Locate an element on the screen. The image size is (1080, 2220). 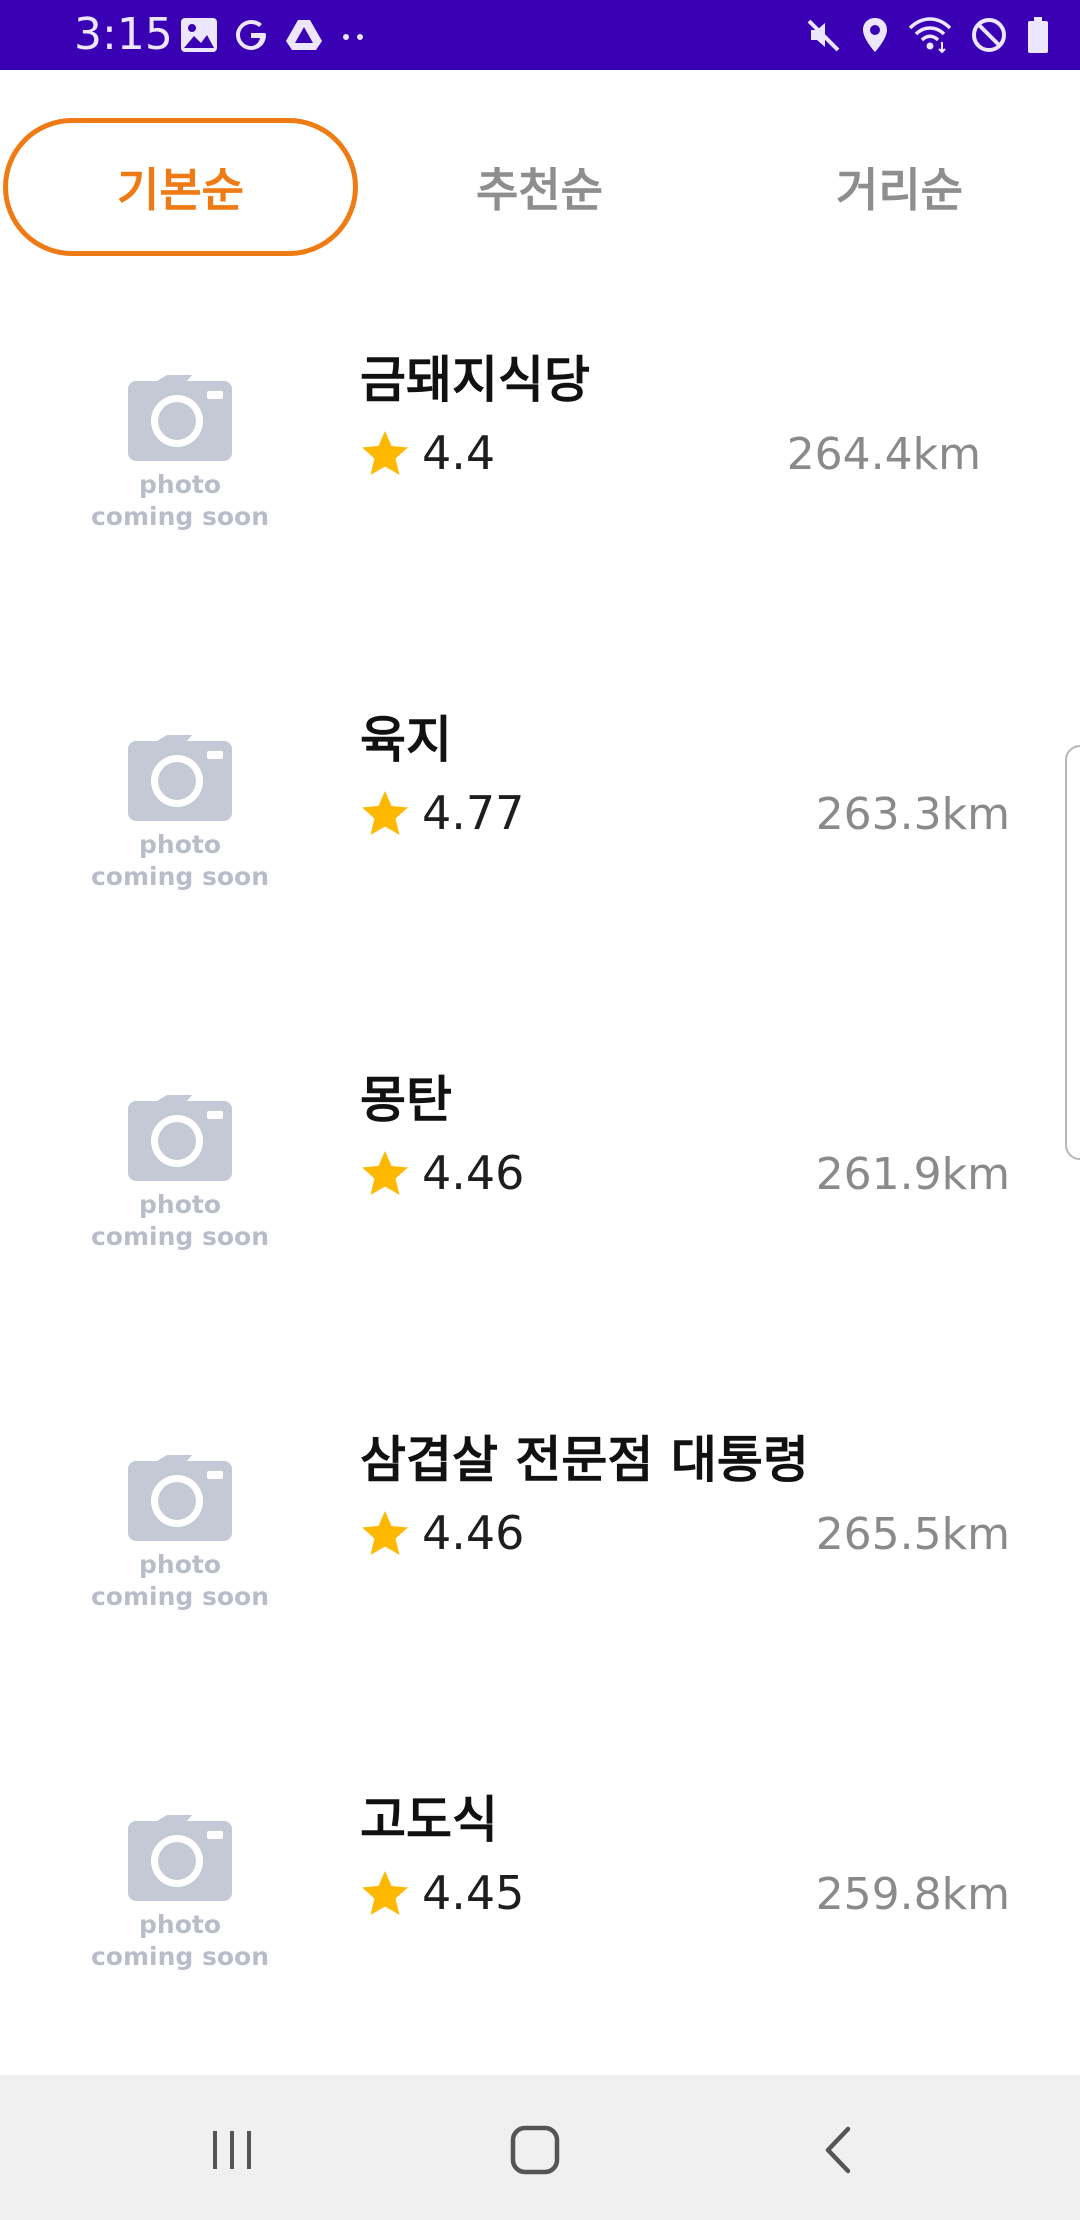
rating-value: 4.45 is located at coordinates (473, 1893).